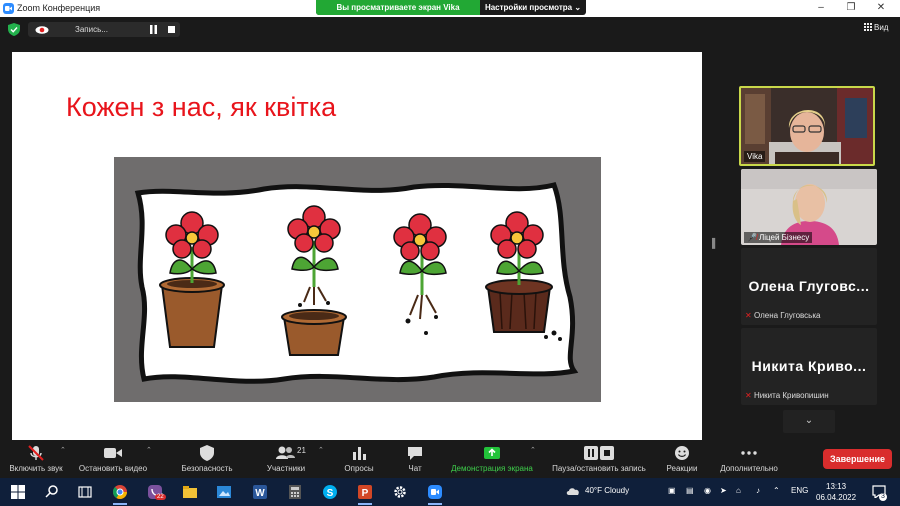 The width and height of the screenshot is (900, 506). Describe the element at coordinates (359, 453) in the screenshot. I see `polls-chart-icon` at that location.